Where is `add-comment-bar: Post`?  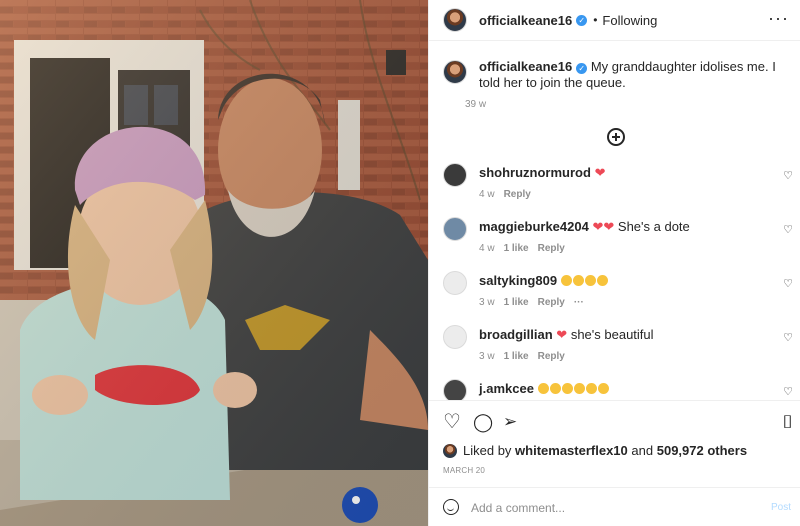
add-comment-bar: Post is located at coordinates (614, 506).